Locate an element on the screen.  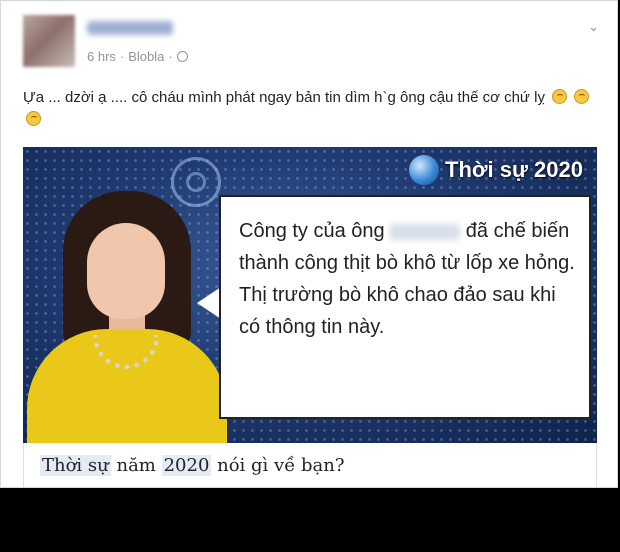
link-title-text: năm is located at coordinates (136, 465).